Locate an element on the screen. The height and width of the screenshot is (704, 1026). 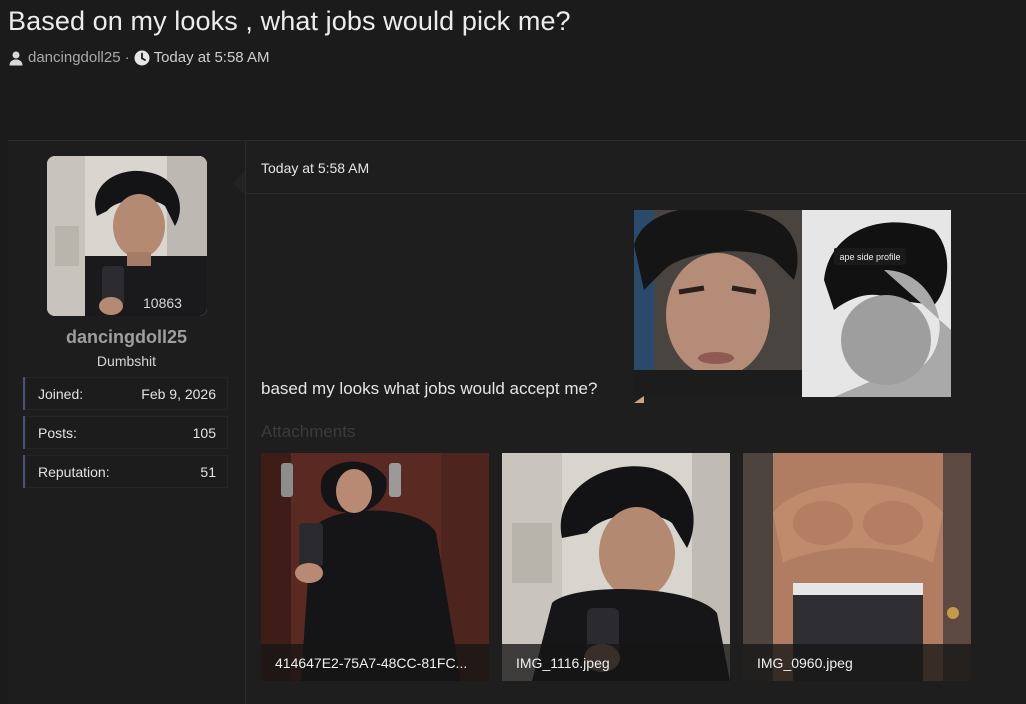
attachments-heading: Attachments is located at coordinates (308, 431).